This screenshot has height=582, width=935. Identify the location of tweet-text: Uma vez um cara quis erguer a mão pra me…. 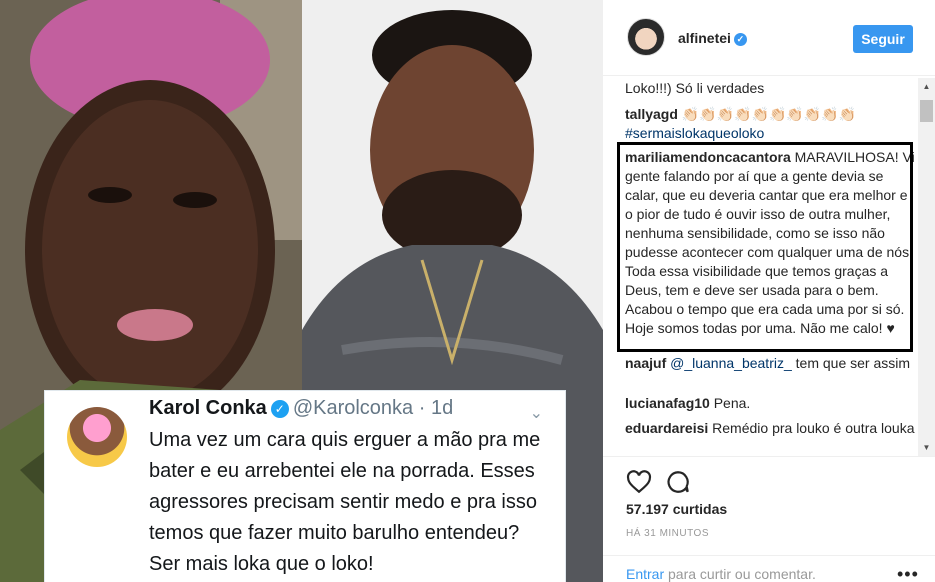
(345, 502).